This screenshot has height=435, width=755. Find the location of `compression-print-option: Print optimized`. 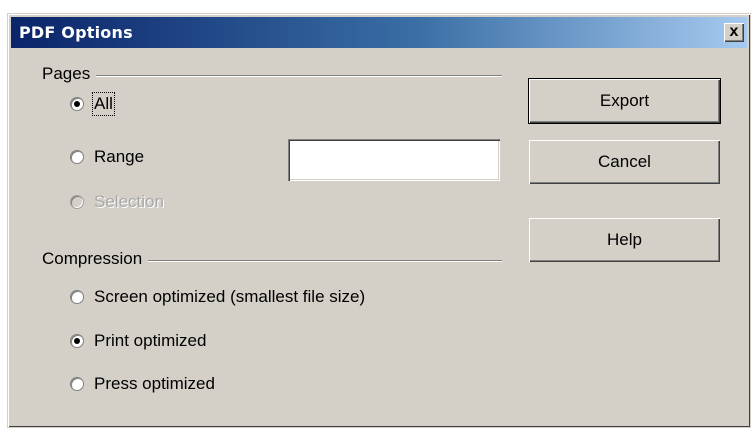

compression-print-option: Print optimized is located at coordinates (138, 341).